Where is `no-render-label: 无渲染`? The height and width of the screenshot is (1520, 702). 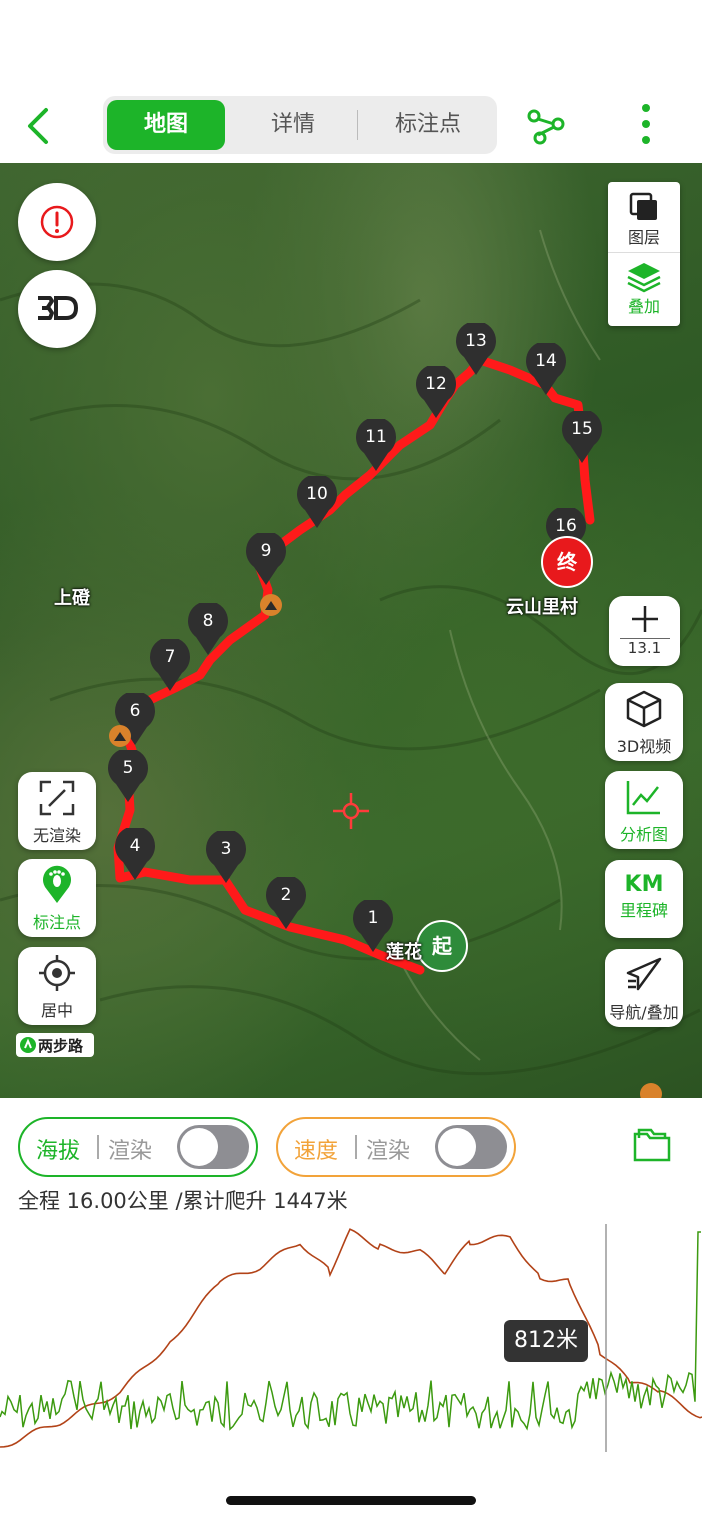
no-render-label: 无渲染 is located at coordinates (56, 835).